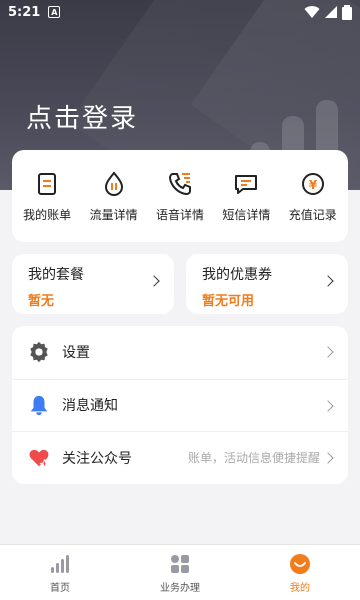  Describe the element at coordinates (60, 563) in the screenshot. I see `bar-chart-icon` at that location.